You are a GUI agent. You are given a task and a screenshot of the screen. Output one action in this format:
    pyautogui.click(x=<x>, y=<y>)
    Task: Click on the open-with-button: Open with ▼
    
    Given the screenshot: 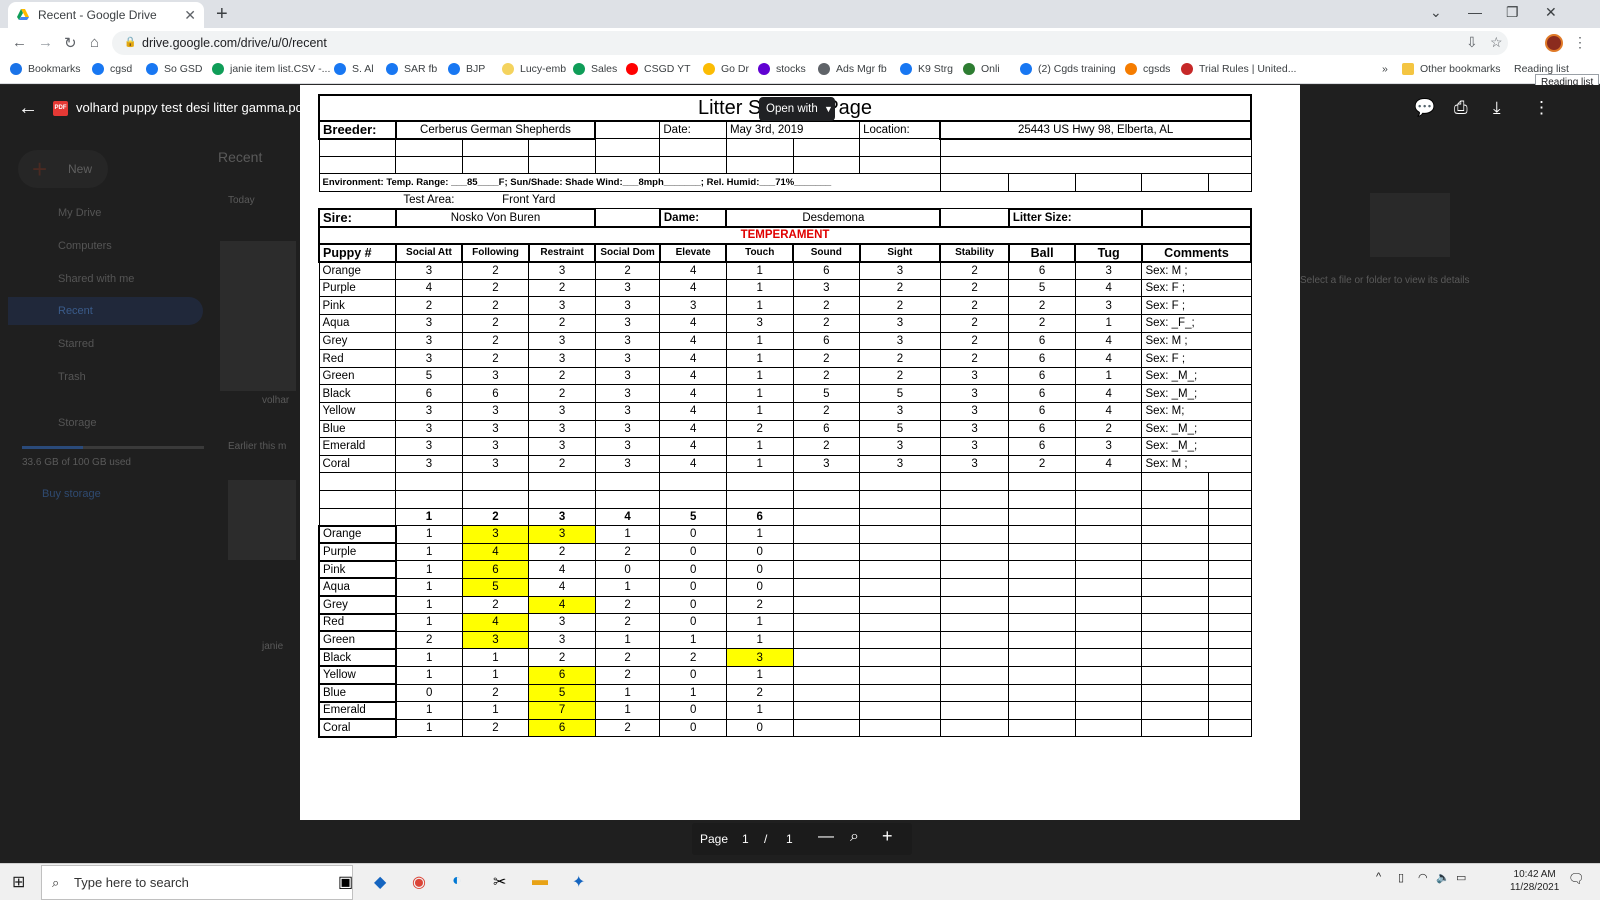 What is the action you would take?
    pyautogui.click(x=797, y=109)
    